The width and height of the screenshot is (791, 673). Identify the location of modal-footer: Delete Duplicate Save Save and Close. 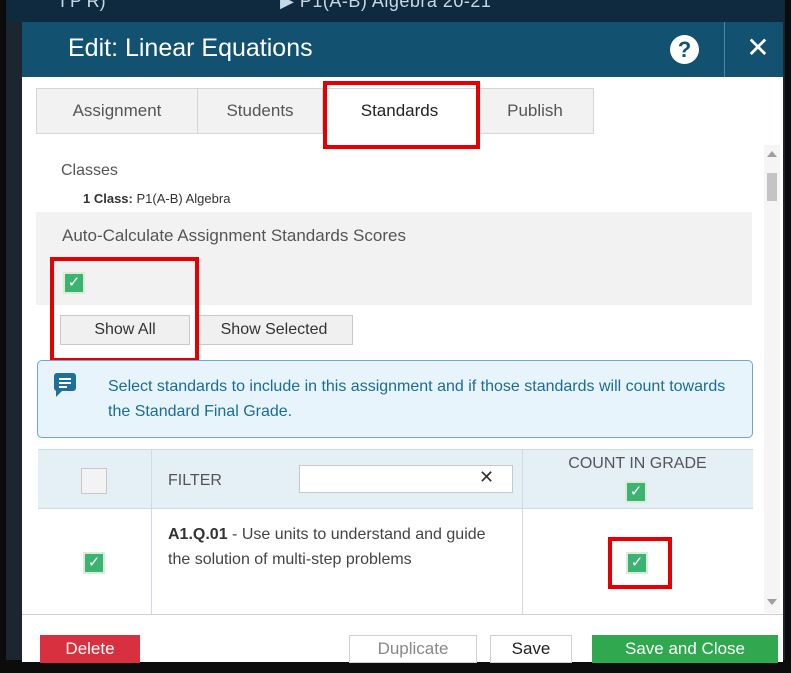
(402, 638).